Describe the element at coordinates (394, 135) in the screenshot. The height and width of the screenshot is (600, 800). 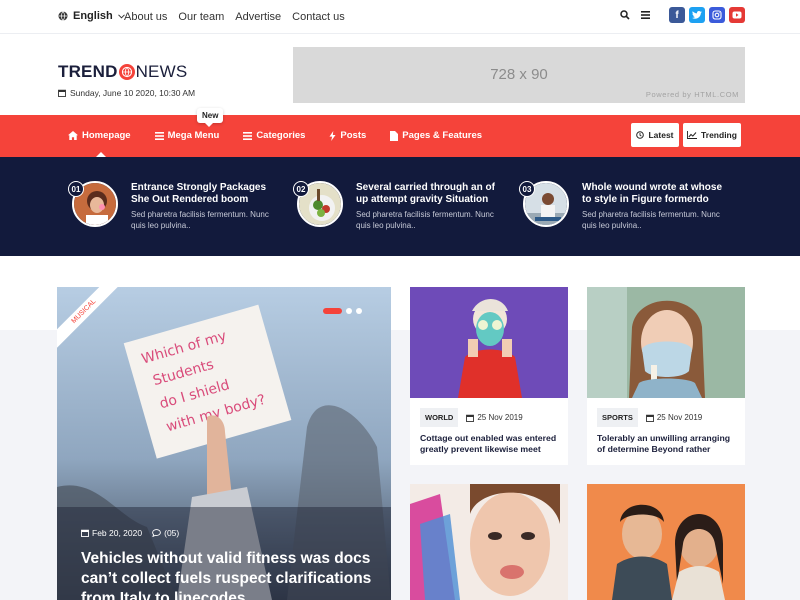
I see `file-icon` at that location.